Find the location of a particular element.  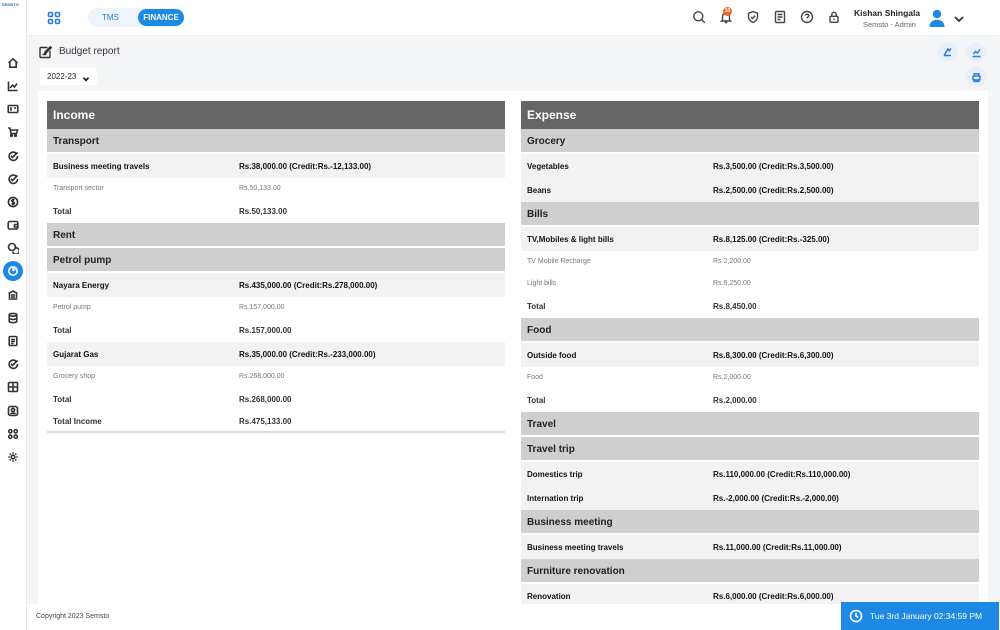

row-amount: Rs.-2,000.00 (Credit:Rs.-2,000.00) is located at coordinates (776, 498).